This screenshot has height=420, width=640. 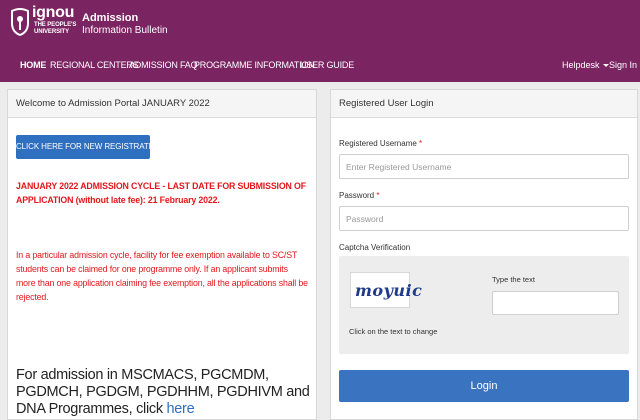 I want to click on username-label: Registered Username *, so click(x=380, y=143).